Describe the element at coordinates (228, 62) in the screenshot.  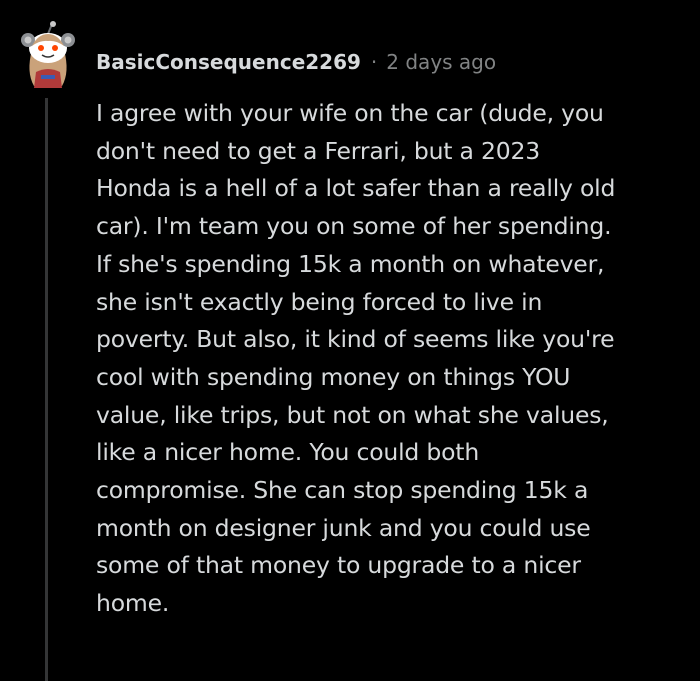
I see `username-link: BasicConsequence2269` at that location.